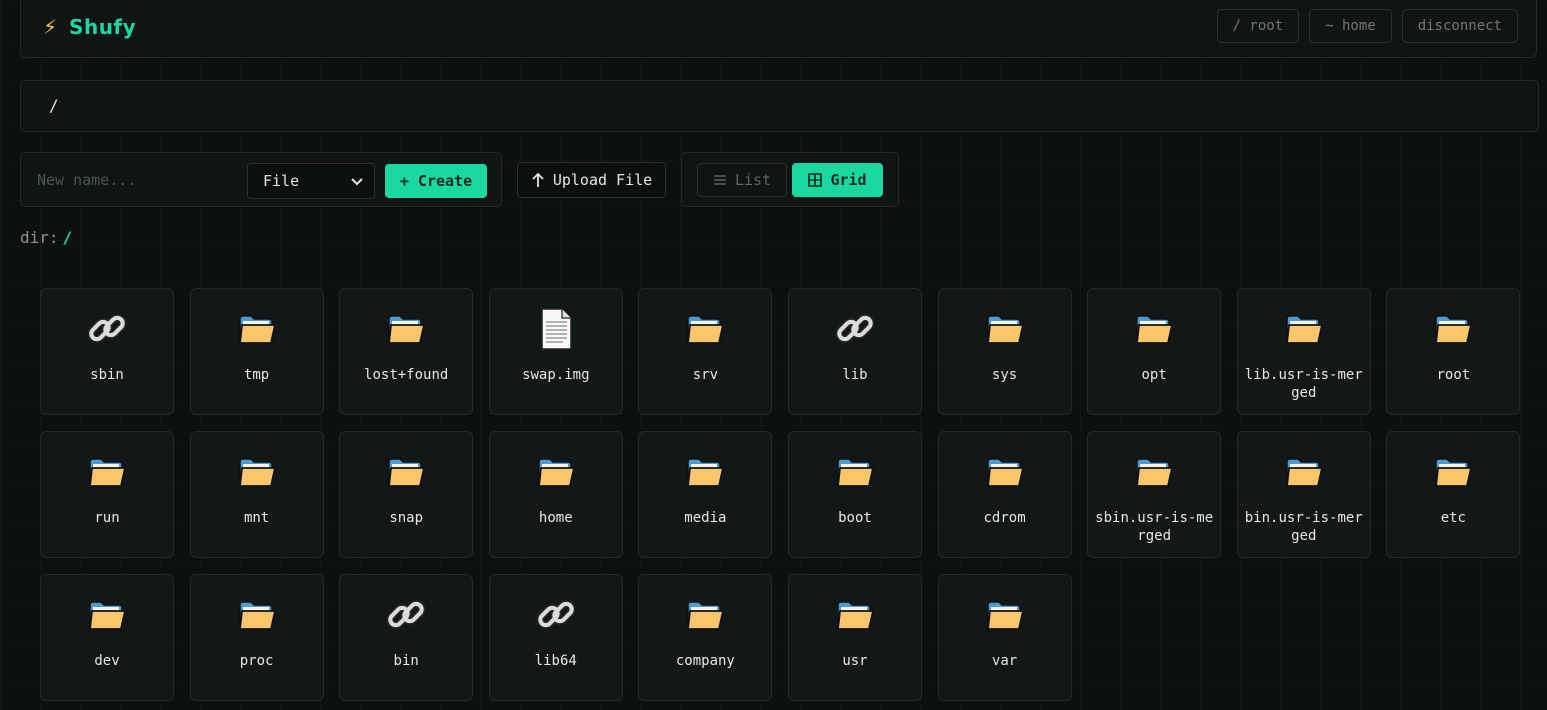 This screenshot has height=710, width=1547. What do you see at coordinates (602, 180) in the screenshot?
I see `upload-file-label: Upload File` at bounding box center [602, 180].